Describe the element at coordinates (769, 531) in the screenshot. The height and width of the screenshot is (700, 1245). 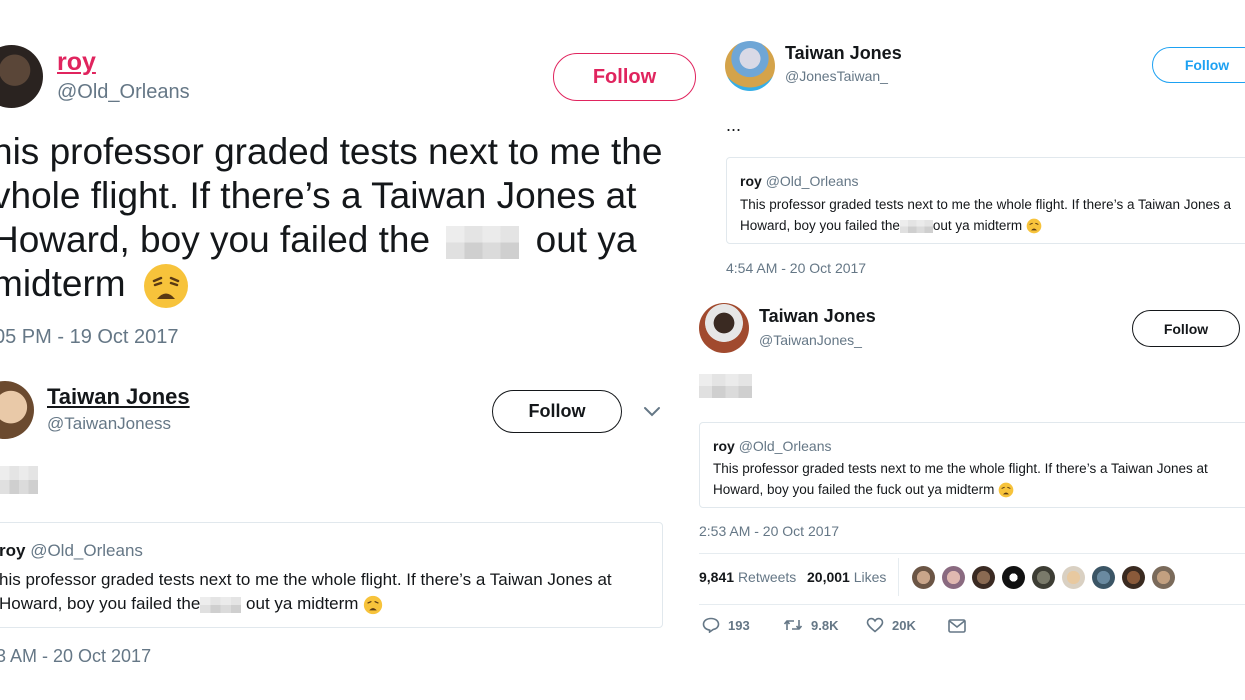
I see `taiwanjones-timestamp: 2:53 AM - 20 Oct 2017` at that location.